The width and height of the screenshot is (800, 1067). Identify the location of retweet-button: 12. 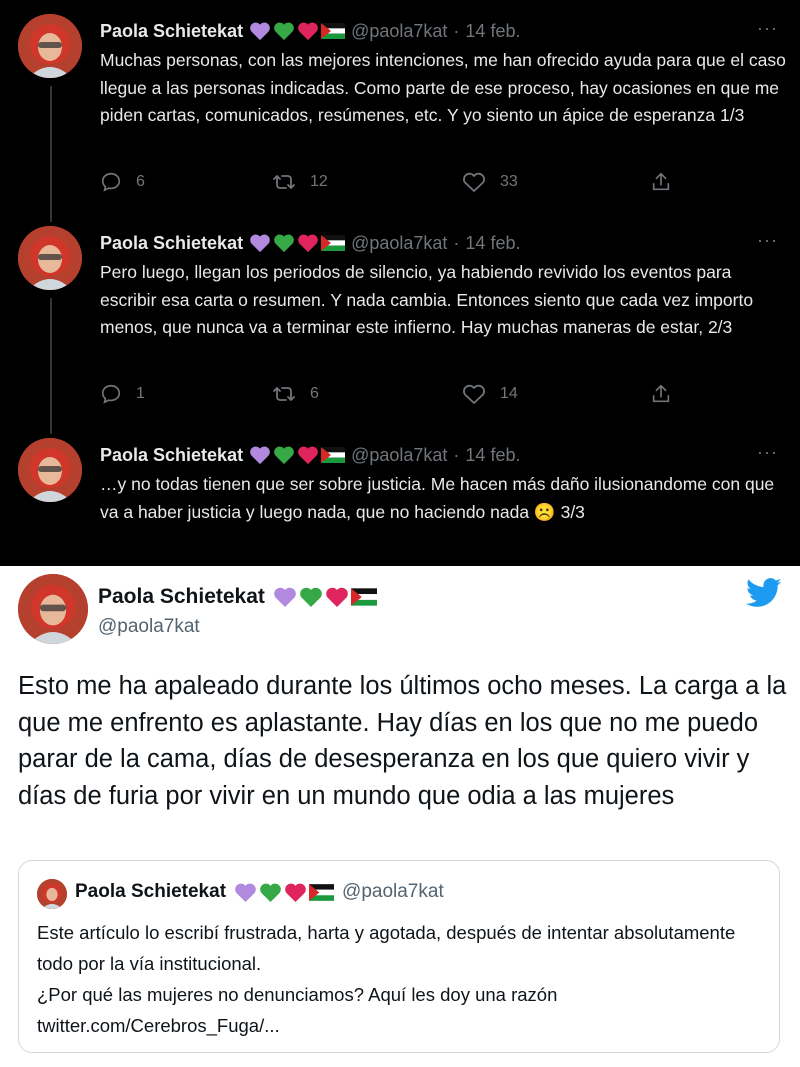
(300, 182).